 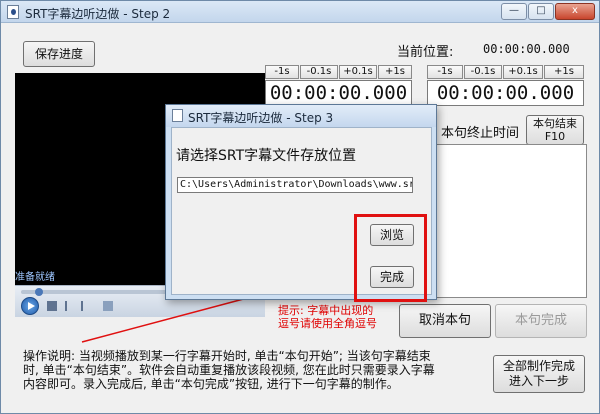 I want to click on dialog-prompt: 请选择SRT字幕文件存放位置, so click(x=266, y=156).